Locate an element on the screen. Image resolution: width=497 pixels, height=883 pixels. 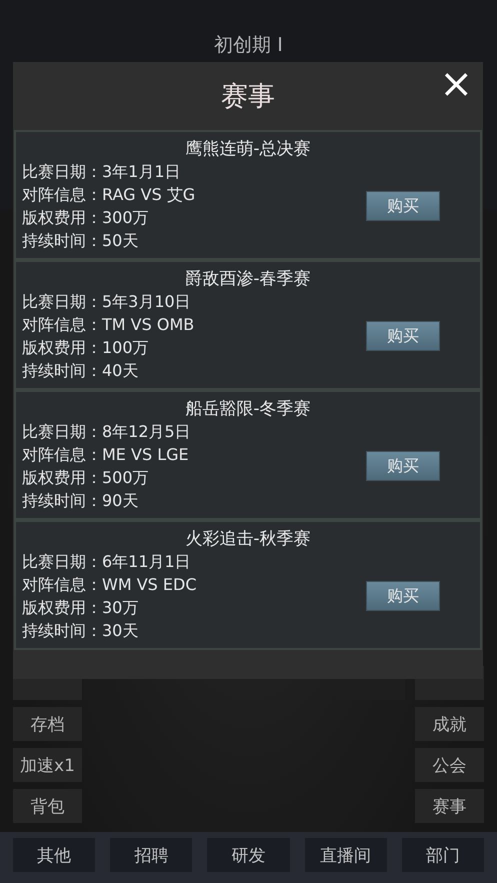
event-detail: 持续时间：40天 is located at coordinates (81, 371).